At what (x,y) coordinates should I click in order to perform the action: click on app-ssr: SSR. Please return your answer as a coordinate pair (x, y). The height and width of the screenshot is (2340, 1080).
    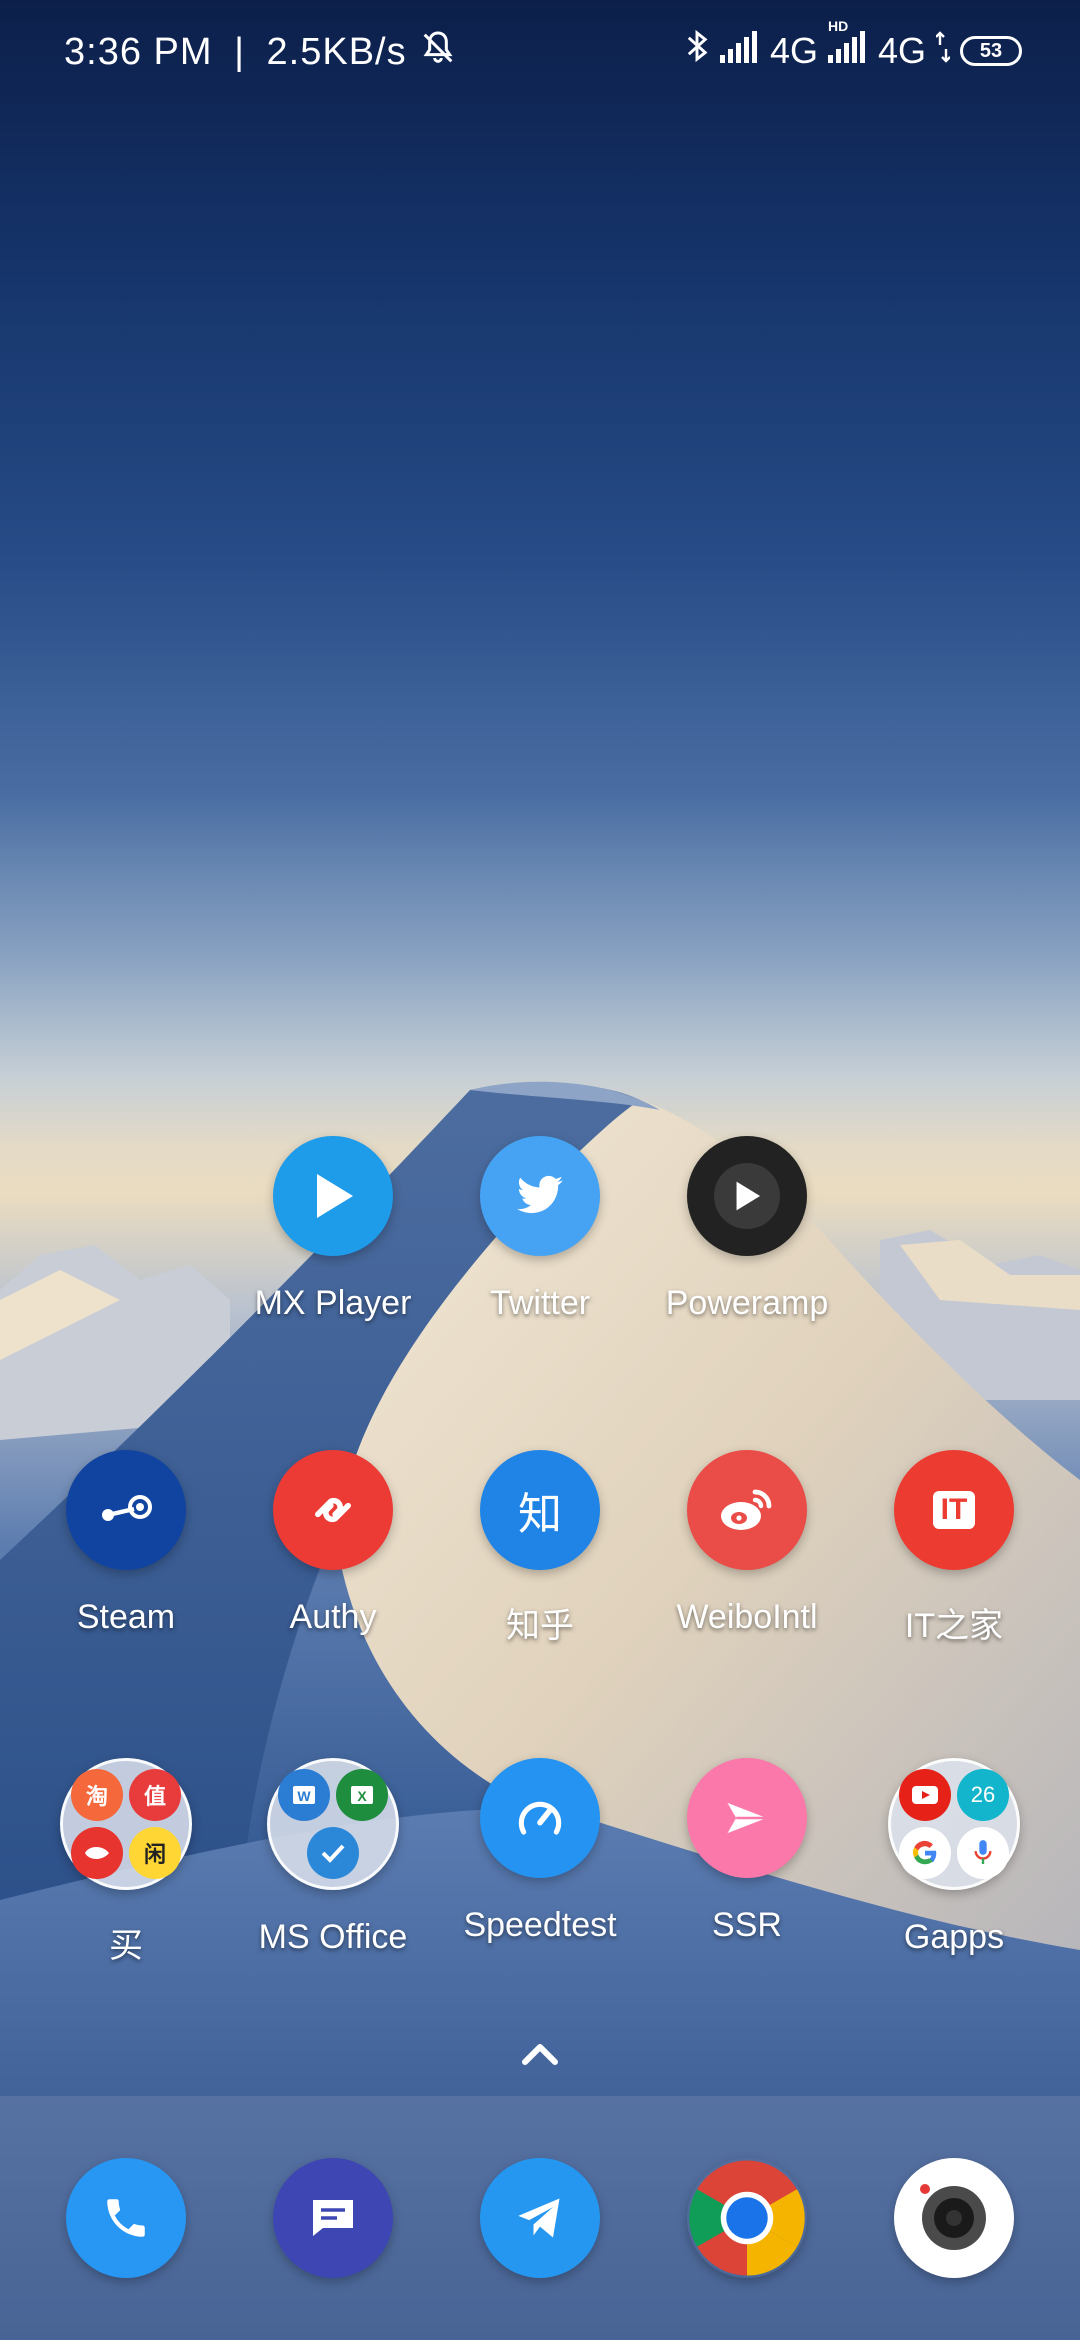
    Looking at the image, I should click on (747, 1851).